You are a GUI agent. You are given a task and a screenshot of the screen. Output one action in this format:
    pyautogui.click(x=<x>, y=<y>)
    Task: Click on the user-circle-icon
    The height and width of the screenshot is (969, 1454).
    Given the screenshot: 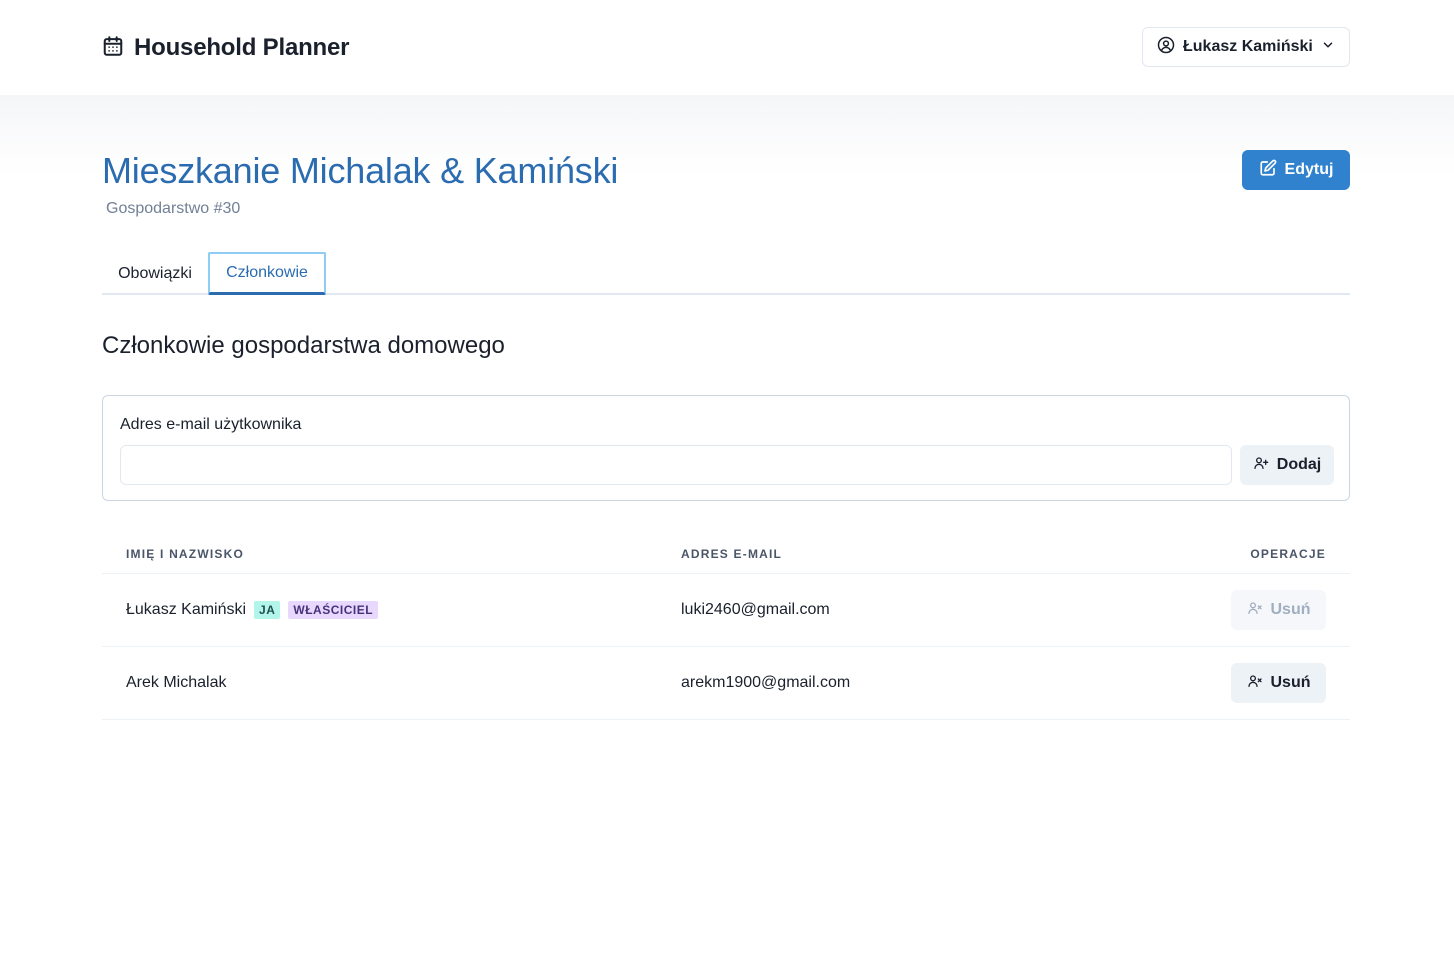 What is the action you would take?
    pyautogui.click(x=1166, y=47)
    